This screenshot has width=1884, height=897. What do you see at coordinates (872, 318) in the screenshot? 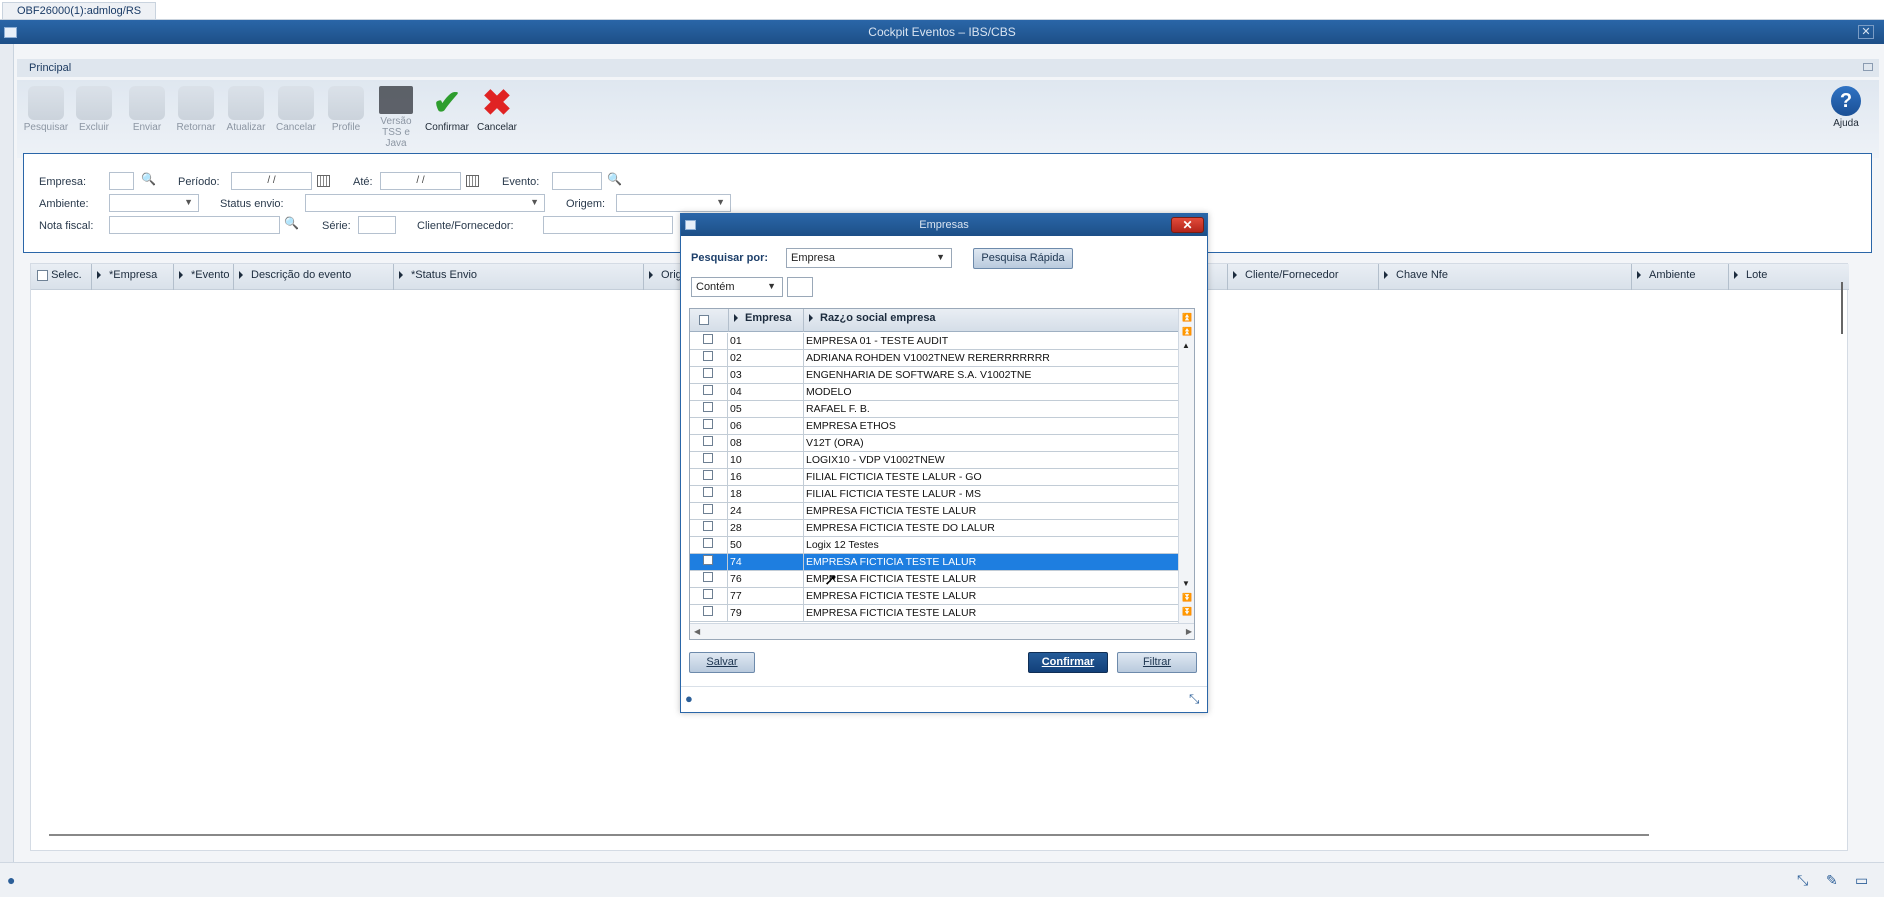
I see `col-razao-social: Raz¿o social empresa` at bounding box center [872, 318].